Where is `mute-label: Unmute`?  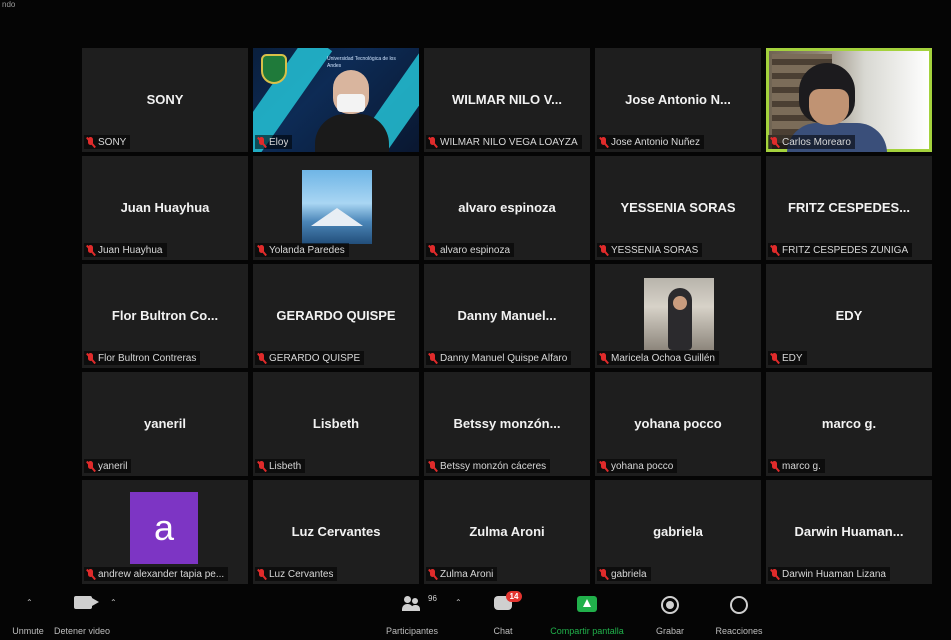
mute-label: Unmute is located at coordinates (28, 631).